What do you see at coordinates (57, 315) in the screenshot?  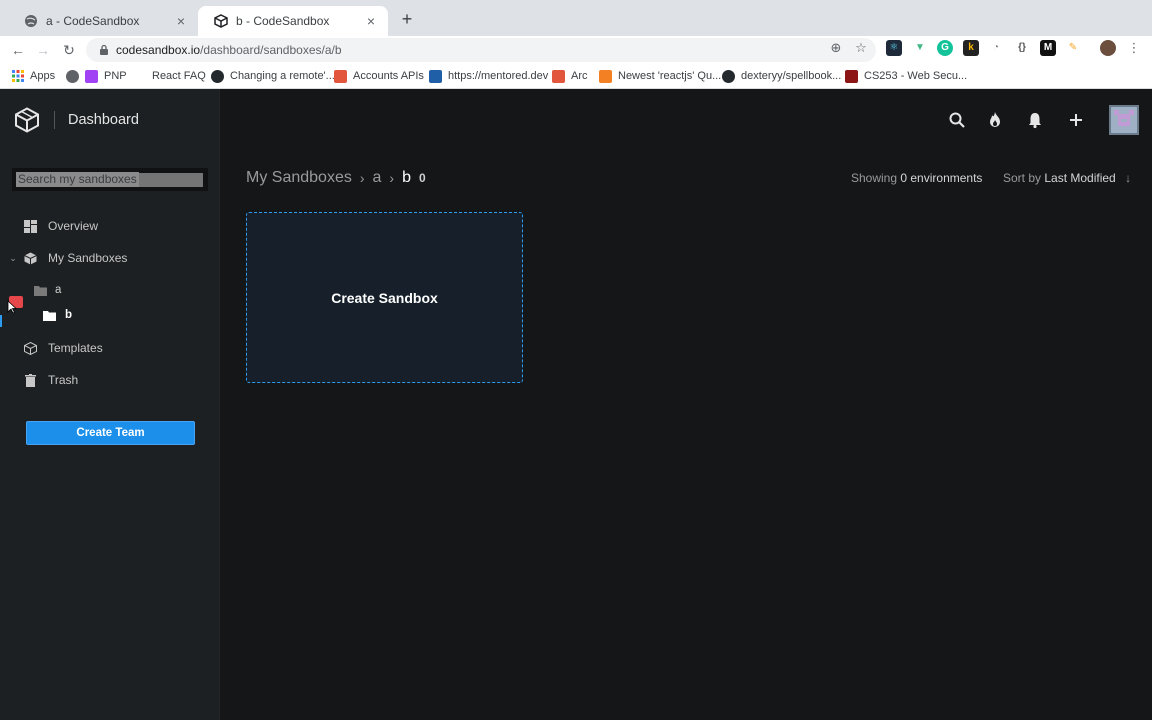 I see `folder-item-b: b` at bounding box center [57, 315].